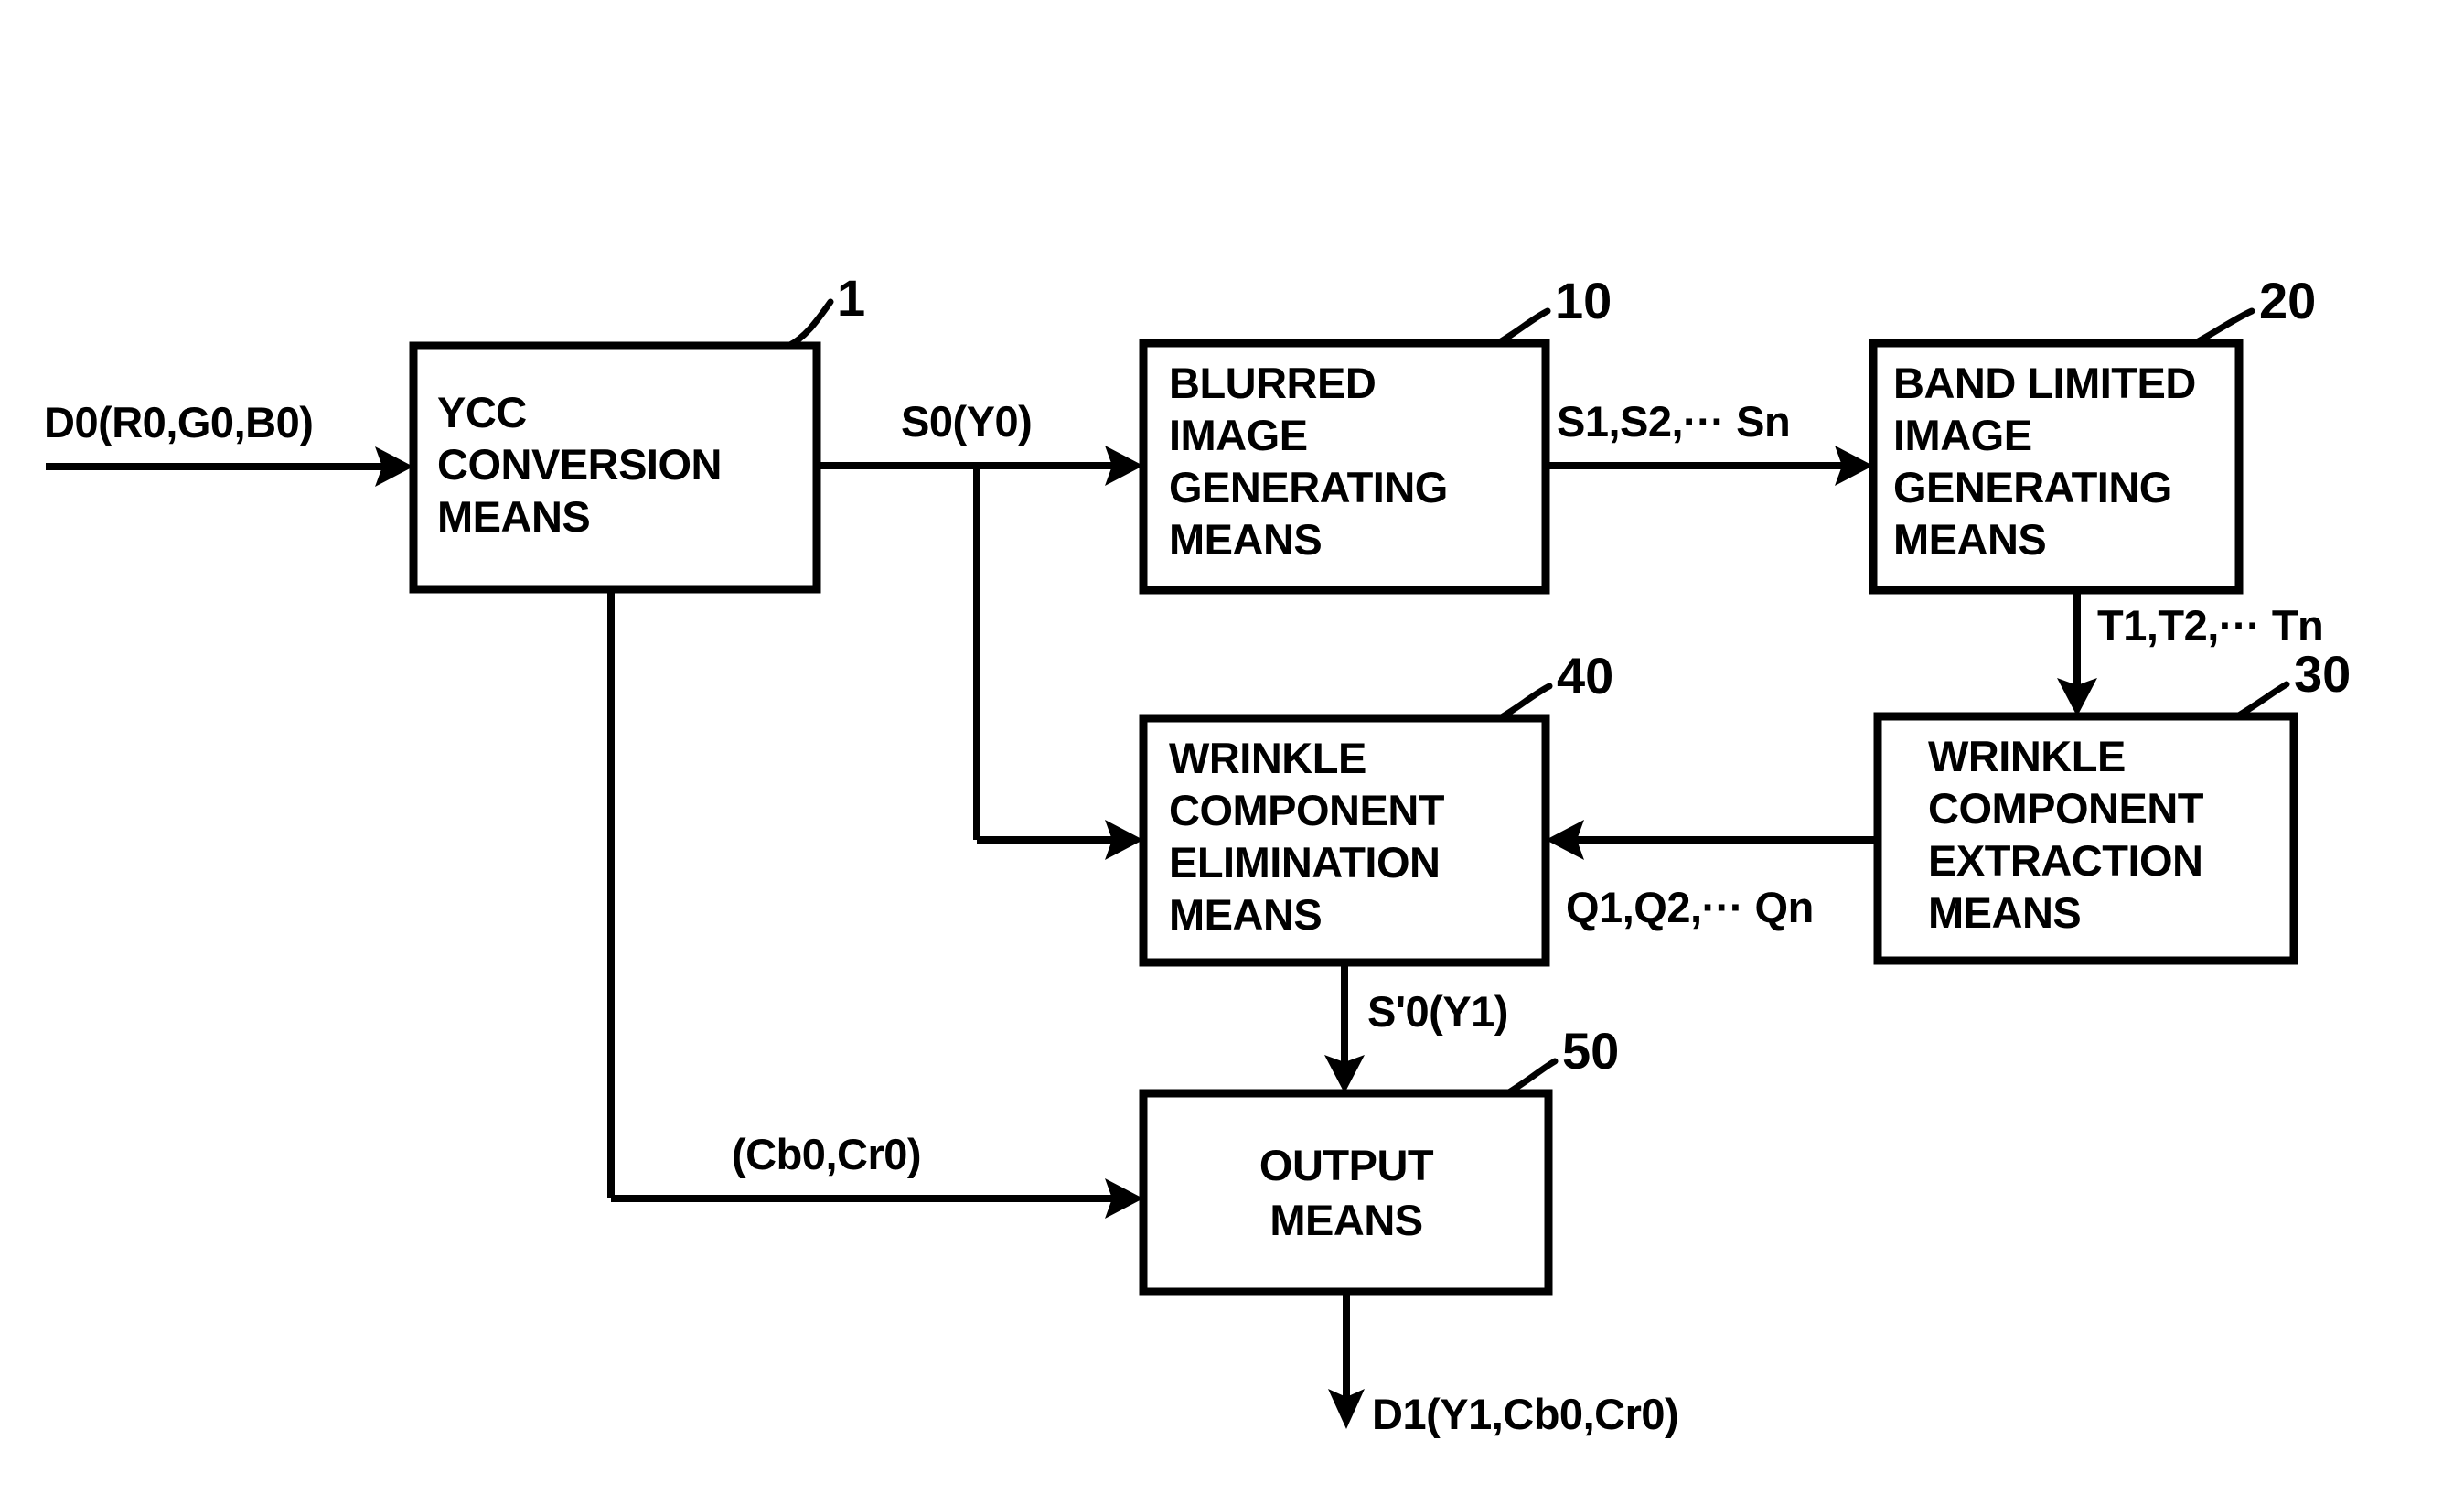 Image resolution: width=2464 pixels, height=1494 pixels. Describe the element at coordinates (2210, 625) in the screenshot. I see `signal-label-t-series: T1,T2,··· Tn` at that location.